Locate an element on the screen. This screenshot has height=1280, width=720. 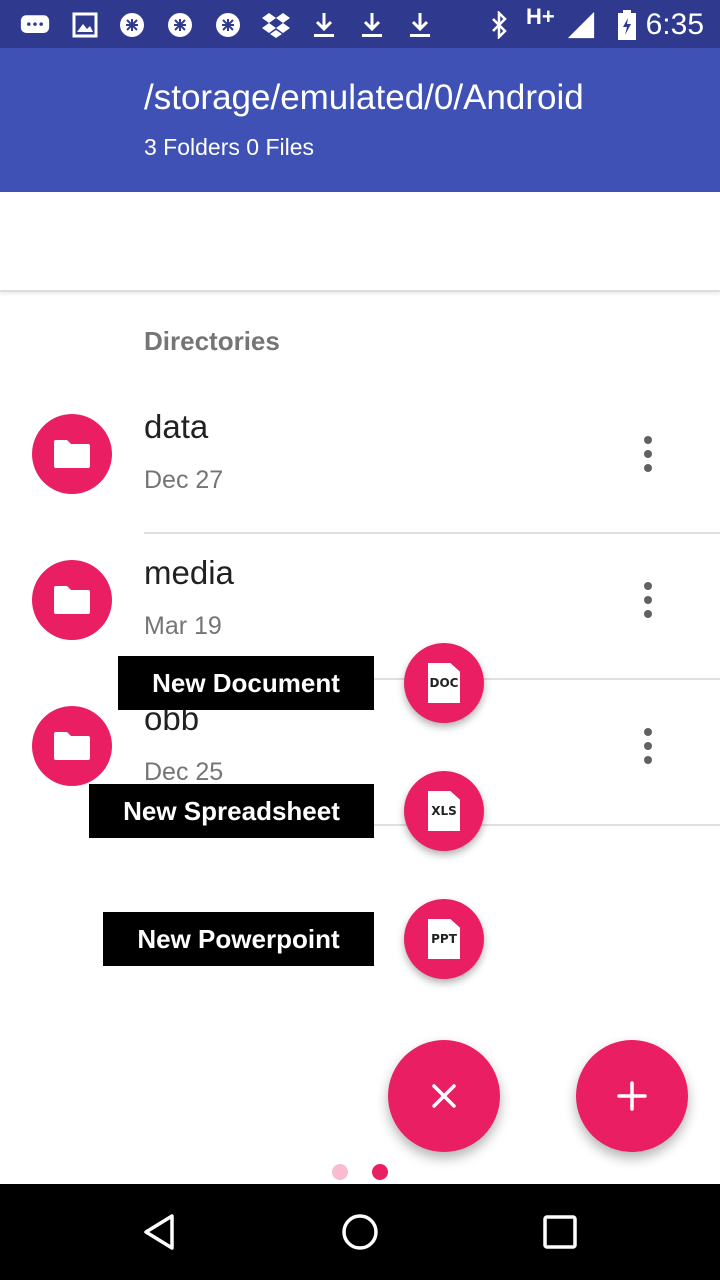
section-header: Directories is located at coordinates (212, 341).